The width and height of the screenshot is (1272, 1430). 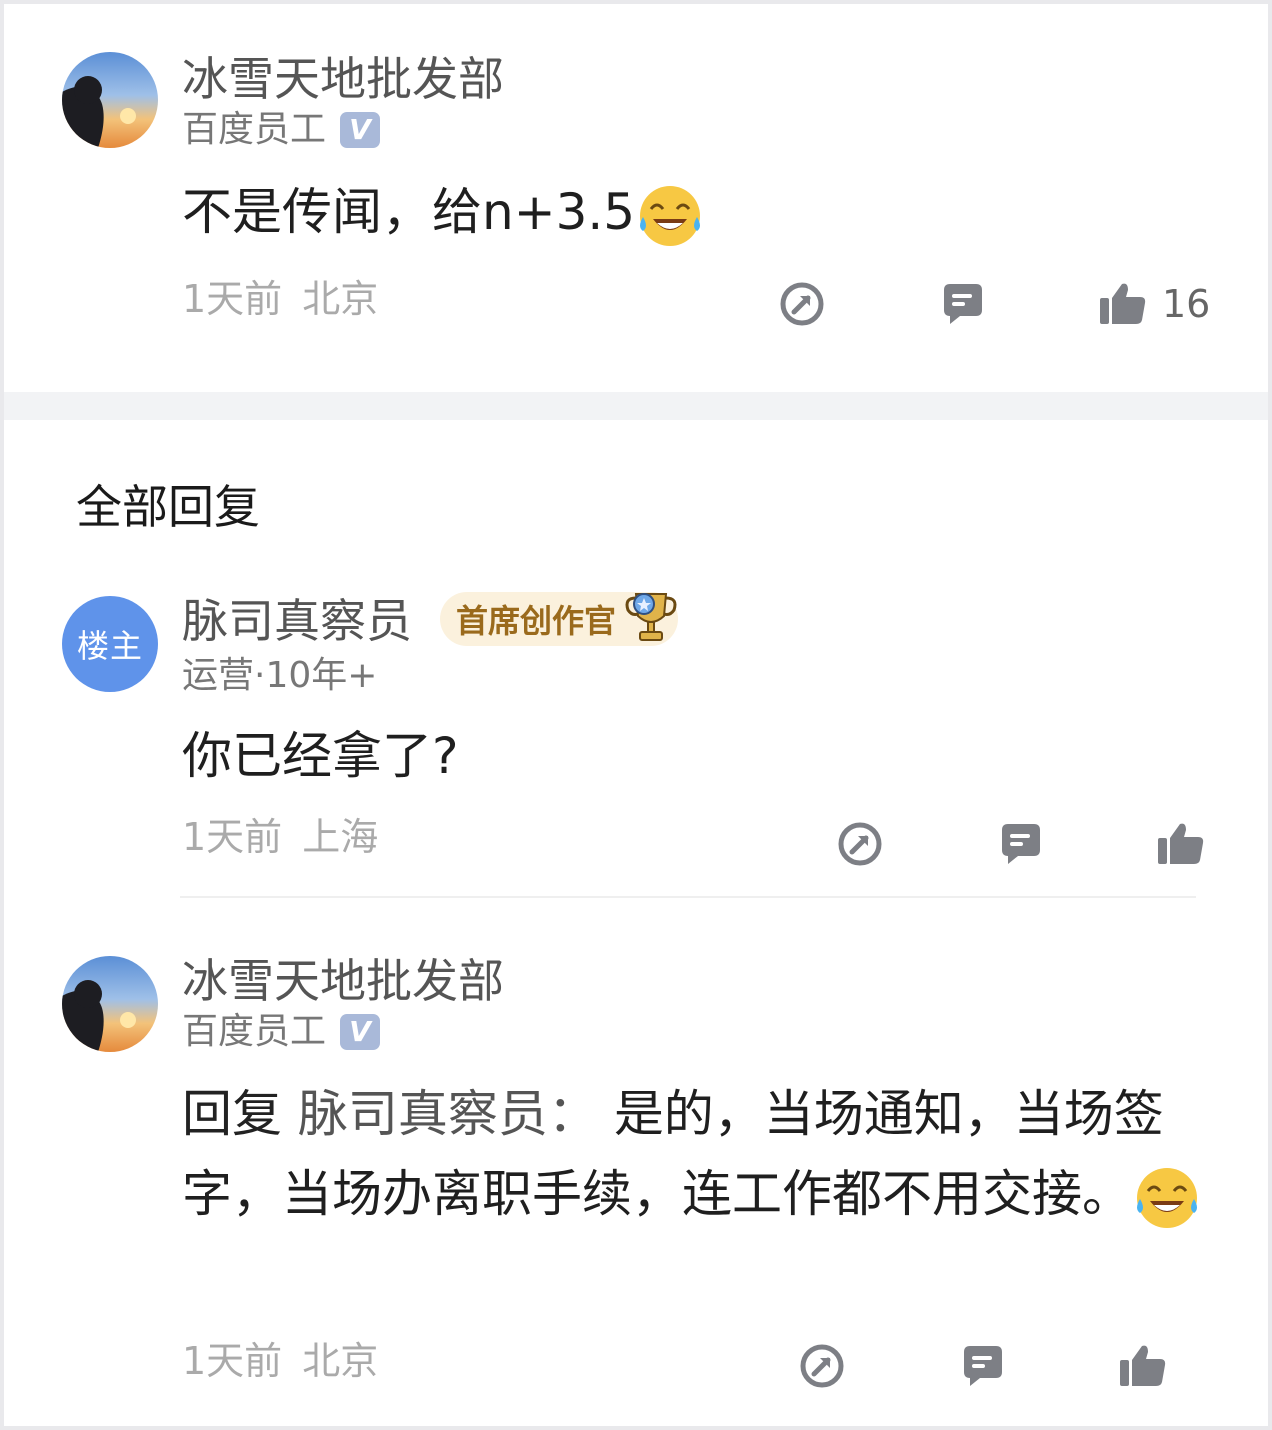 I want to click on comment-meta: 1天前 北京, so click(x=280, y=299).